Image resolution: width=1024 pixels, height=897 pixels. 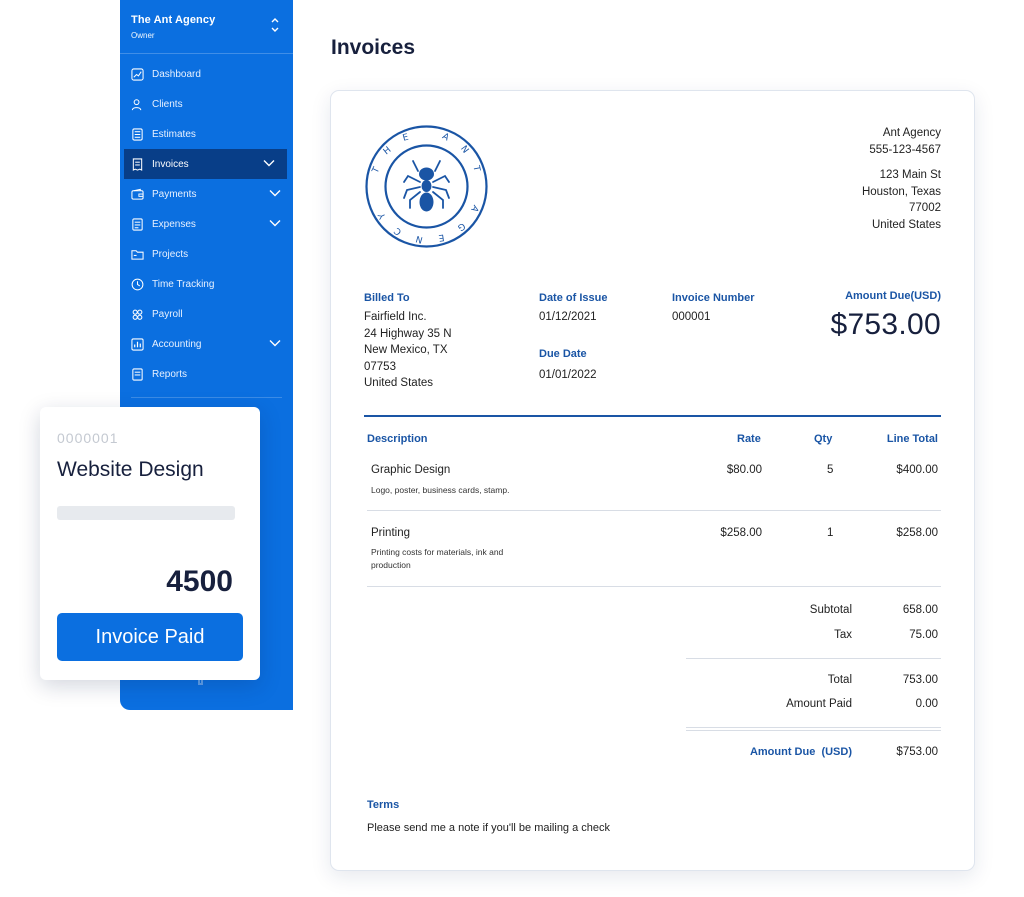 What do you see at coordinates (206, 134) in the screenshot?
I see `sidebar-item-estimates: Estimates` at bounding box center [206, 134].